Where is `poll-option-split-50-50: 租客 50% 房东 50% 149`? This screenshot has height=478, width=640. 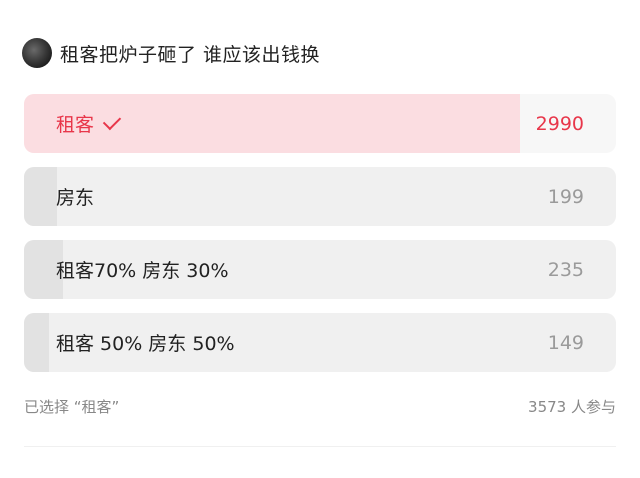
poll-option-split-50-50: 租客 50% 房东 50% 149 is located at coordinates (320, 342).